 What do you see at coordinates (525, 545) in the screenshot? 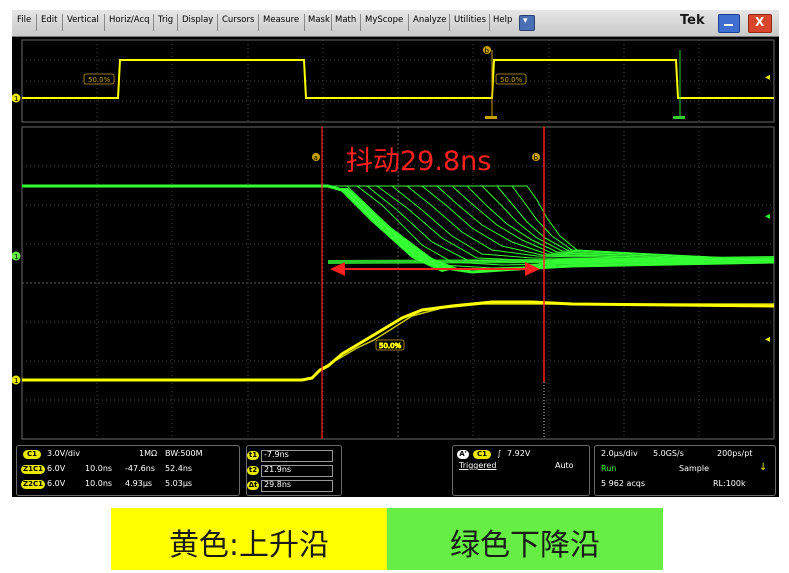
I see `legend-green-label: 绿色下降沿` at bounding box center [525, 545].